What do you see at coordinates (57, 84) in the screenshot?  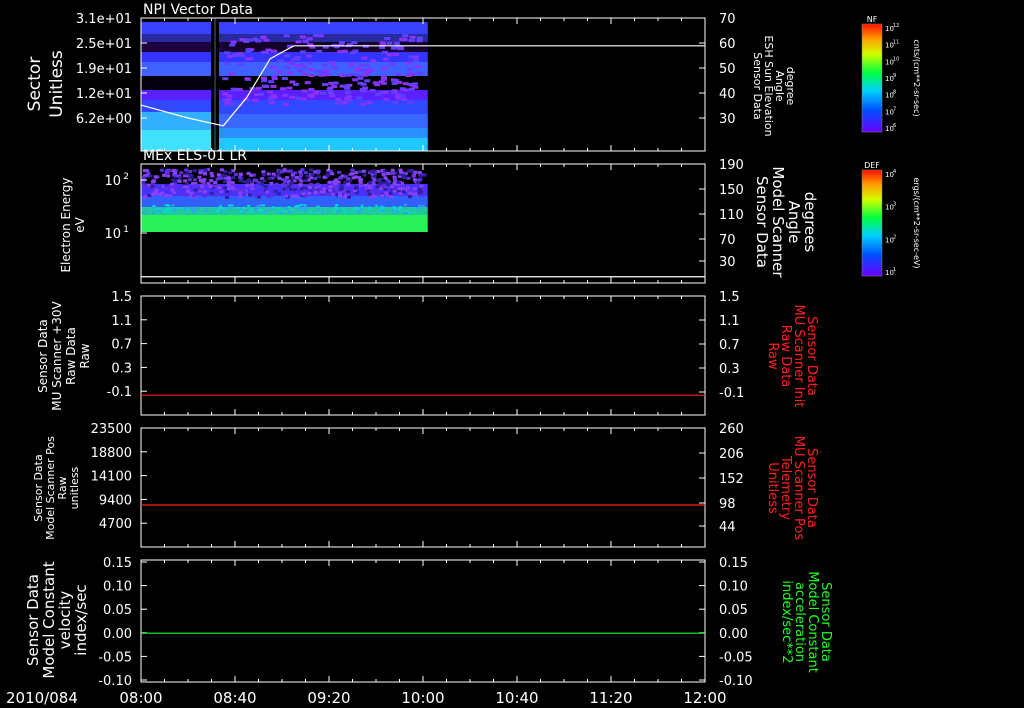 I see `panel-1-ylabel-left-2: Unitless` at bounding box center [57, 84].